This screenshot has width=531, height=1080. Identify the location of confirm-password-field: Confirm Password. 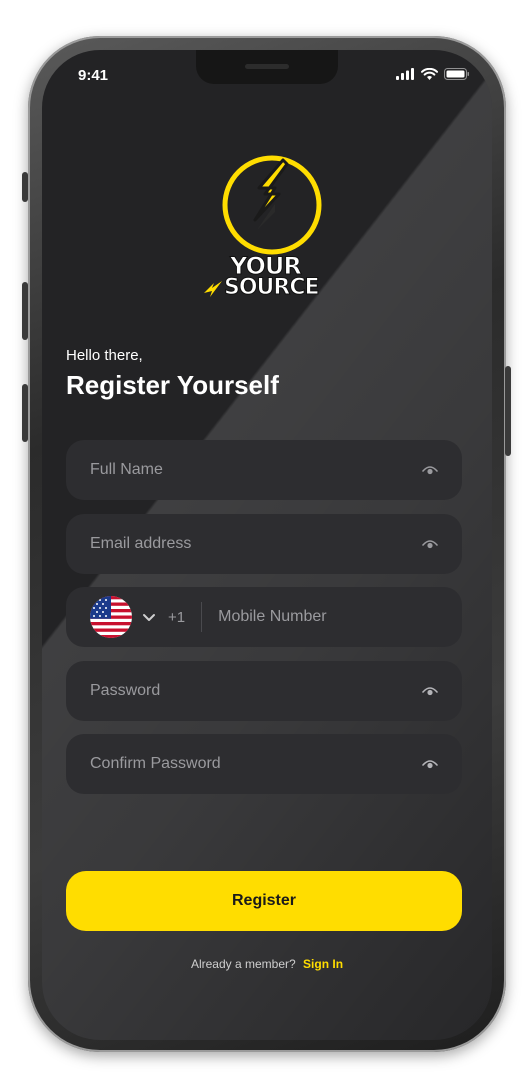
(264, 764).